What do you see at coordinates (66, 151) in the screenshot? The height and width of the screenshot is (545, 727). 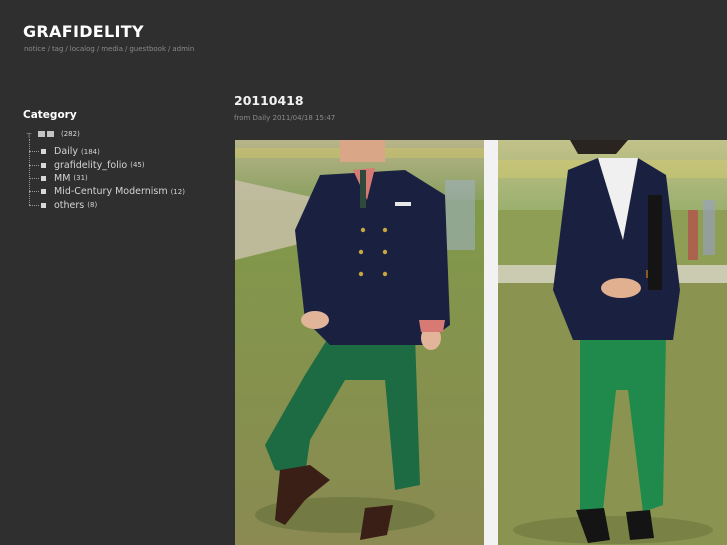 I see `category-label: Daily` at bounding box center [66, 151].